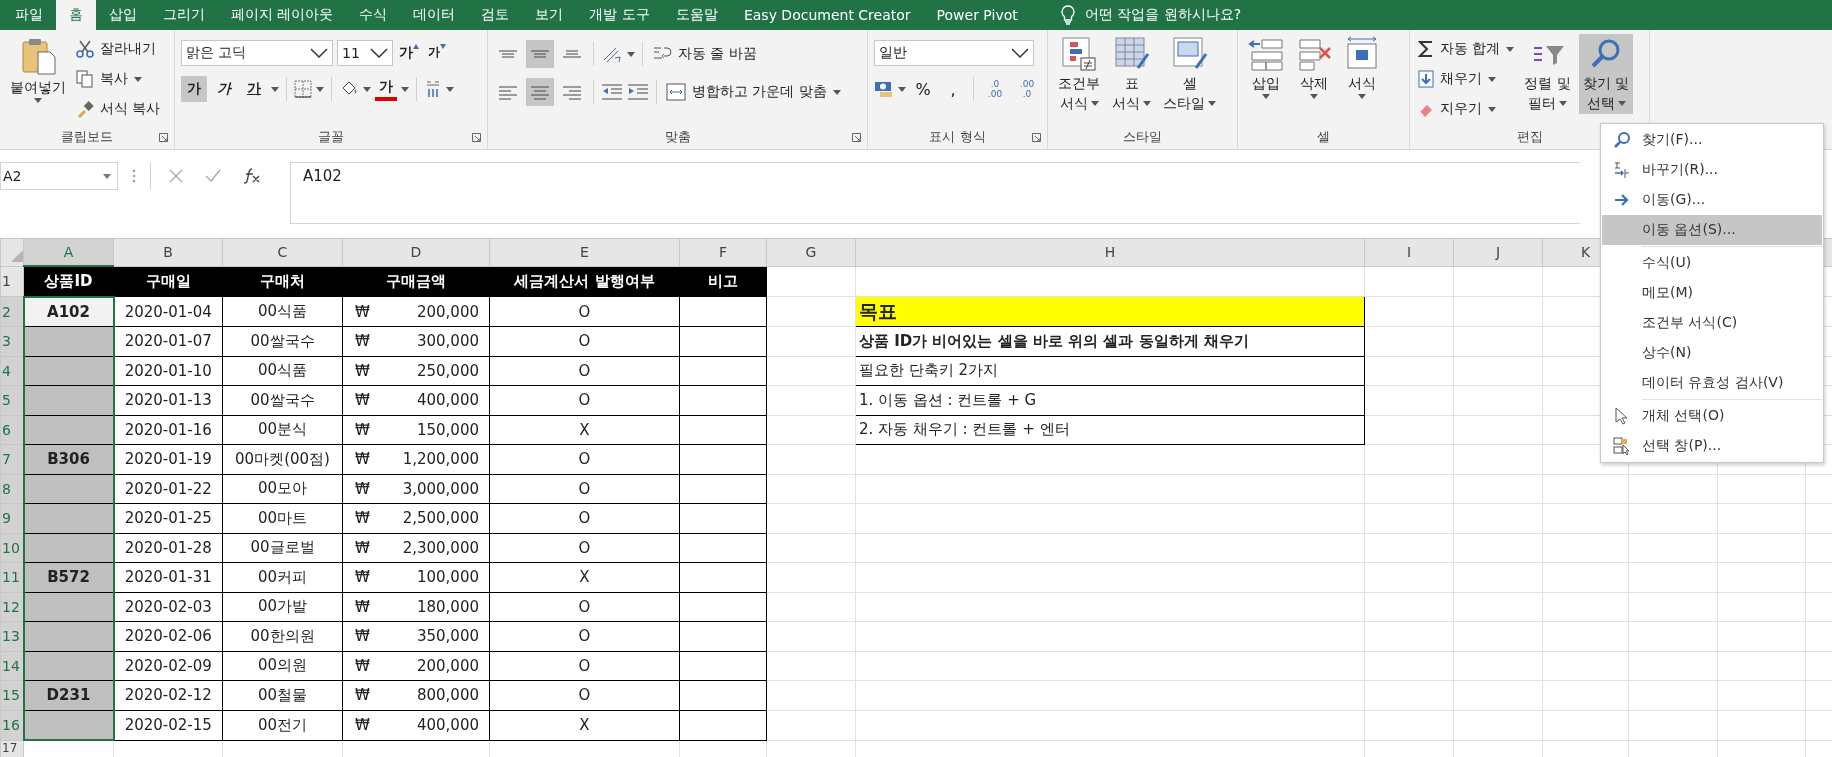  Describe the element at coordinates (1131, 74) in the screenshot. I see `style-button: 표 서식` at that location.